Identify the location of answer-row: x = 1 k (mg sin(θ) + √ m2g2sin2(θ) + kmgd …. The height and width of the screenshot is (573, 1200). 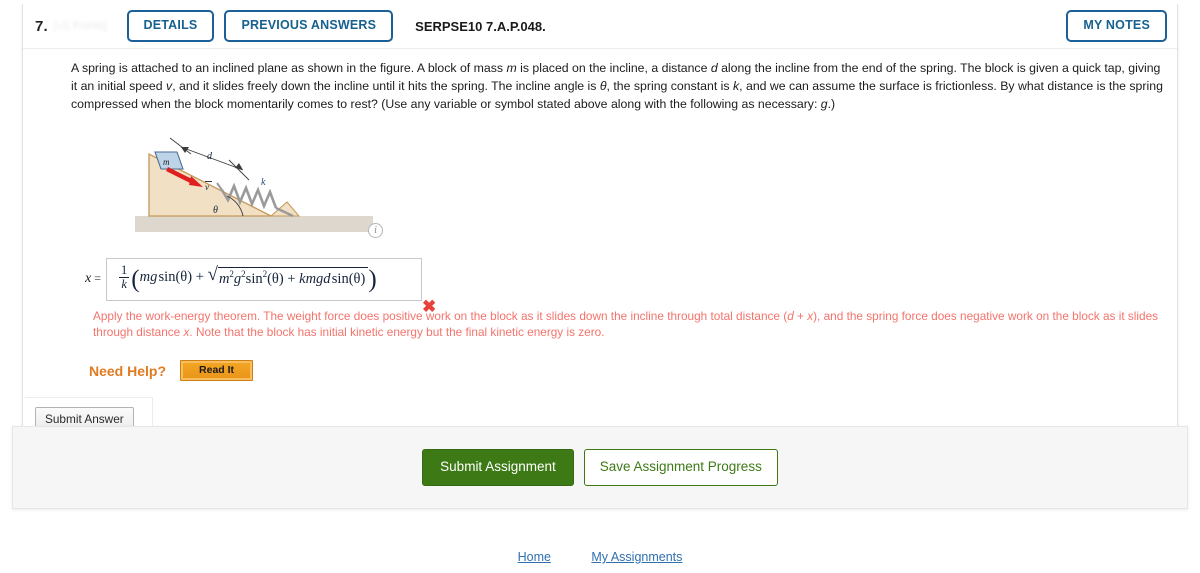
(625, 286).